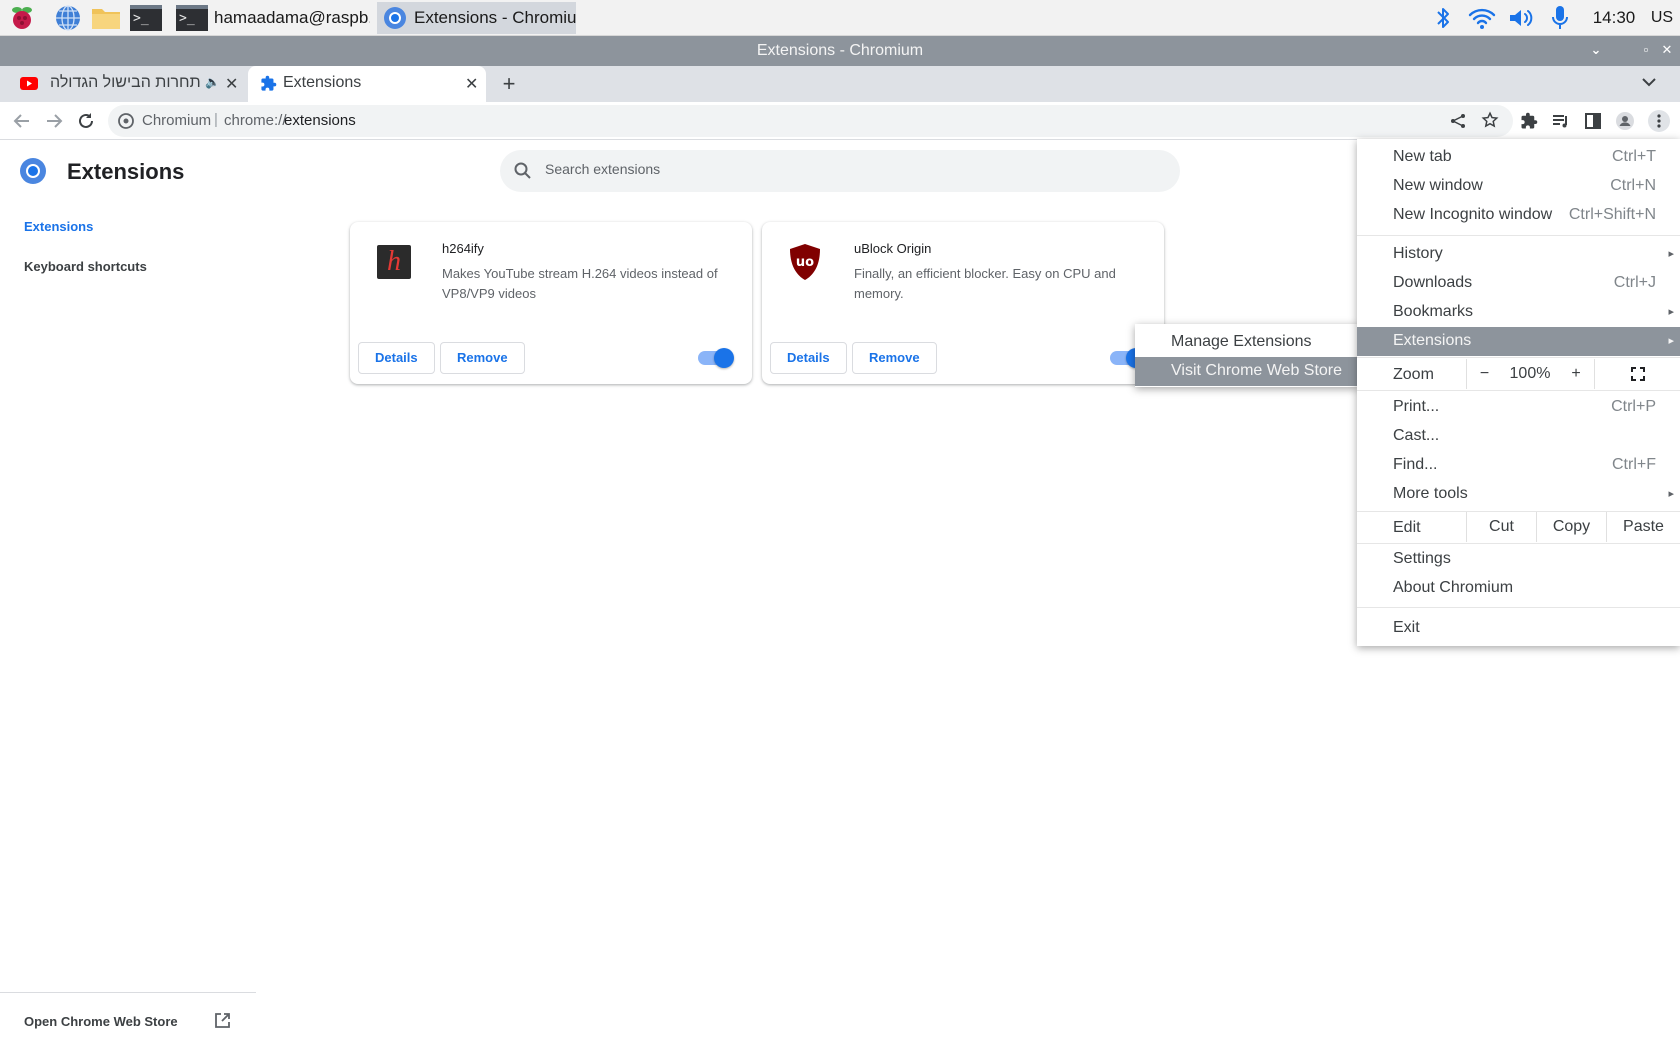  Describe the element at coordinates (805, 264) in the screenshot. I see `ublock-origin-shield-icon: uo` at that location.